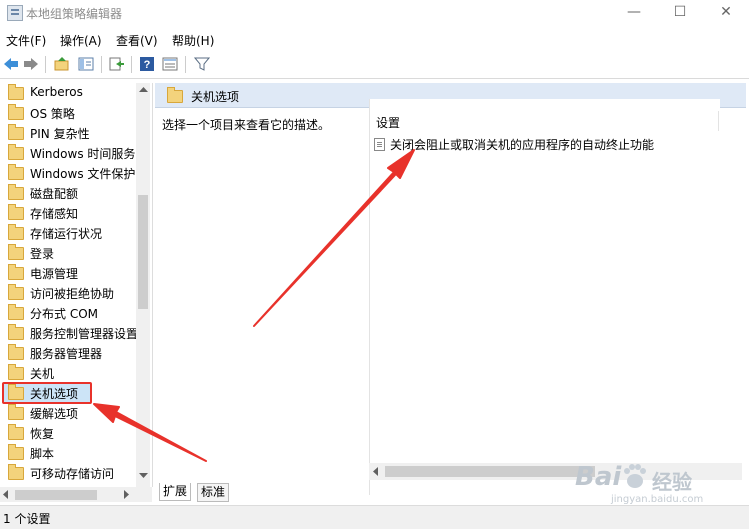  Describe the element at coordinates (72, 453) in the screenshot. I see `tree-item: 脚本` at that location.